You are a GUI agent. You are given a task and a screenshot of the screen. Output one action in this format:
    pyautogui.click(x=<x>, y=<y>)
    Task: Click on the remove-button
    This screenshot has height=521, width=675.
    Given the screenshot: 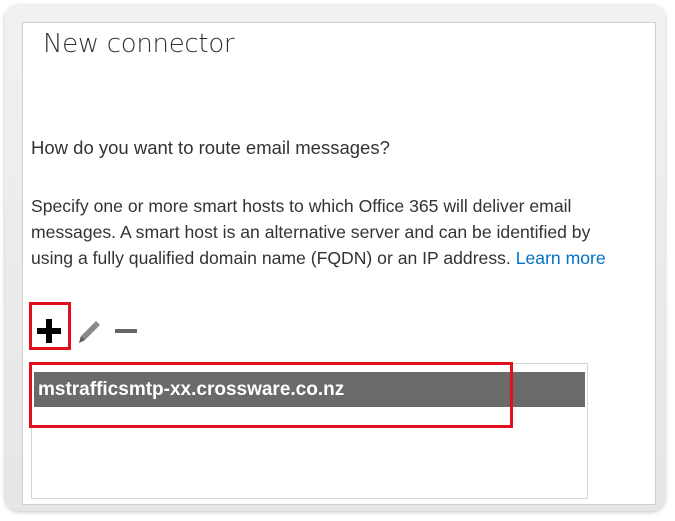 What is the action you would take?
    pyautogui.click(x=126, y=331)
    